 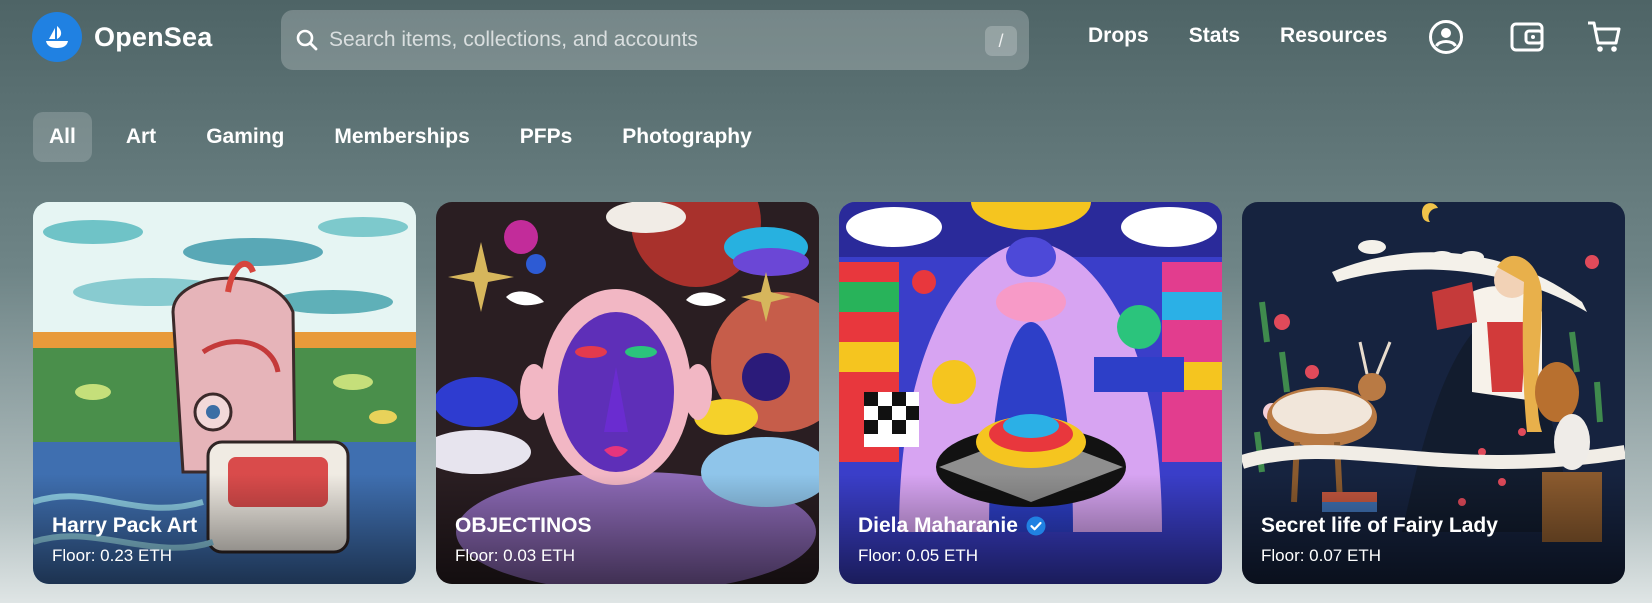 I want to click on opensea-boat-icon, so click(x=57, y=37).